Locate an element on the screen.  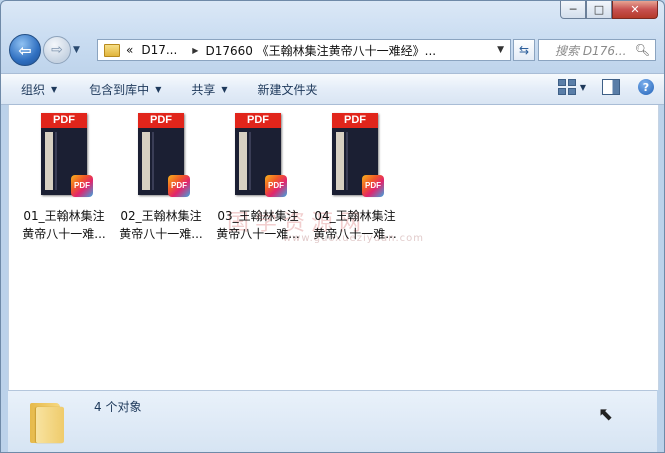
share-label: 共享 is located at coordinates (203, 89).